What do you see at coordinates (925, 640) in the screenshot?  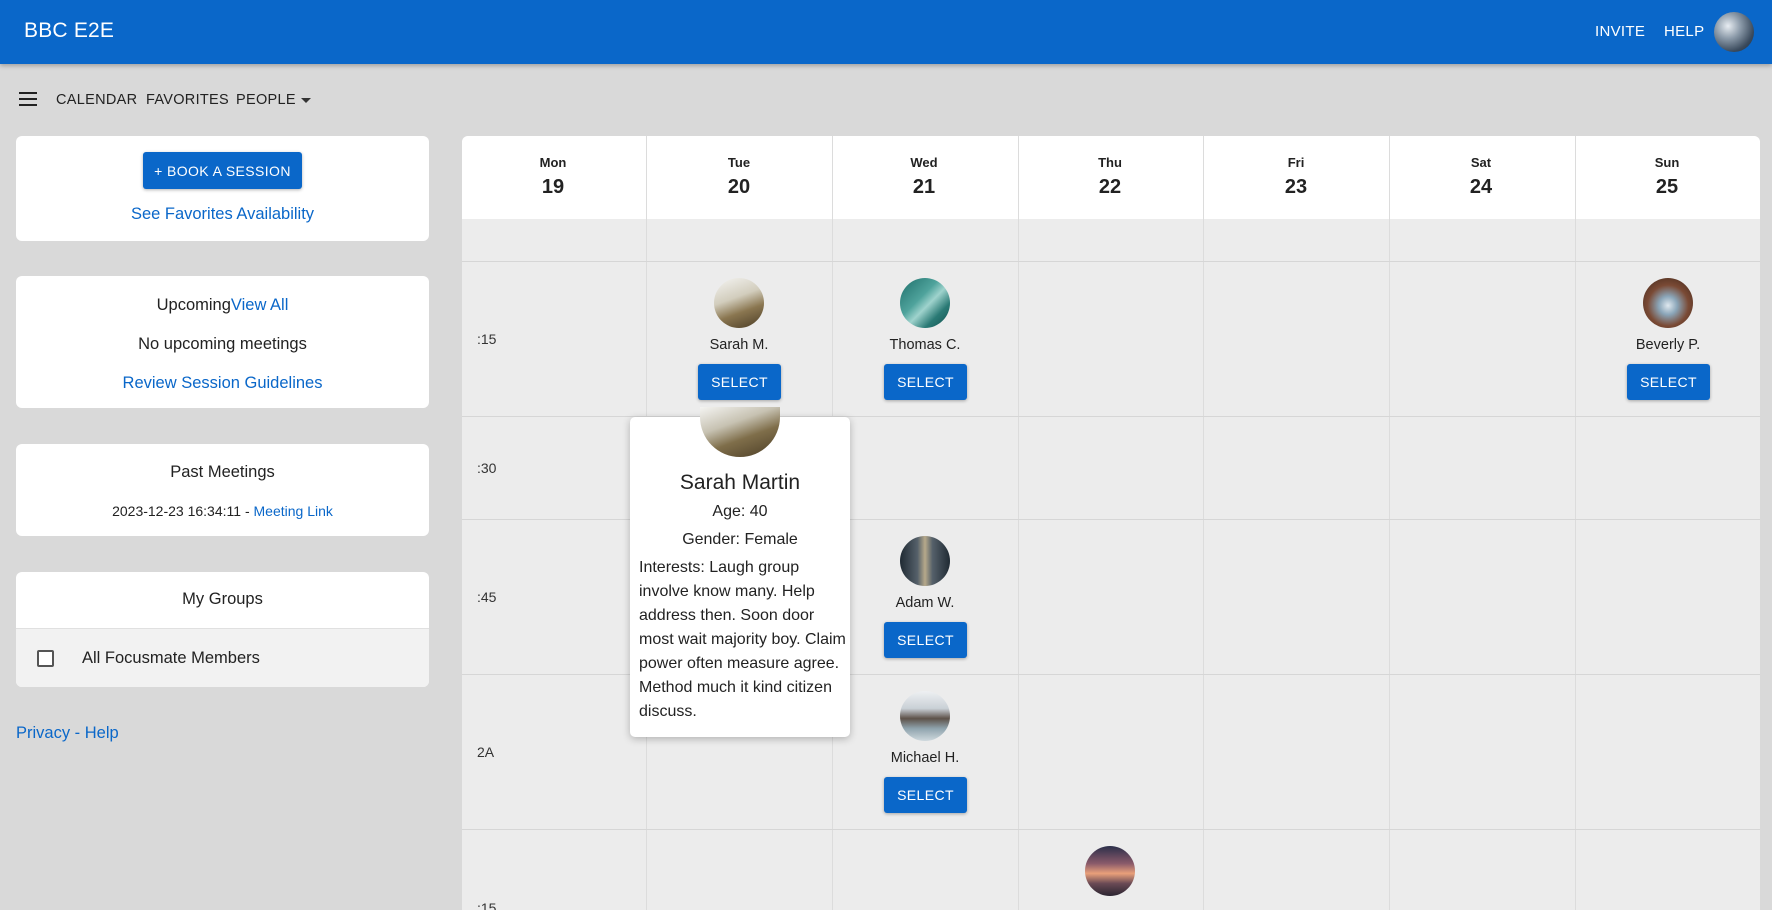 I see `select-button-adam: SELECT` at bounding box center [925, 640].